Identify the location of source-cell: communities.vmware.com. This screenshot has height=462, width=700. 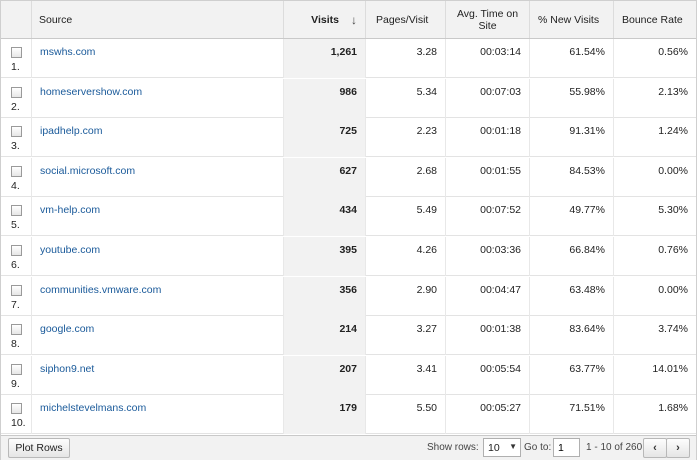
(157, 296).